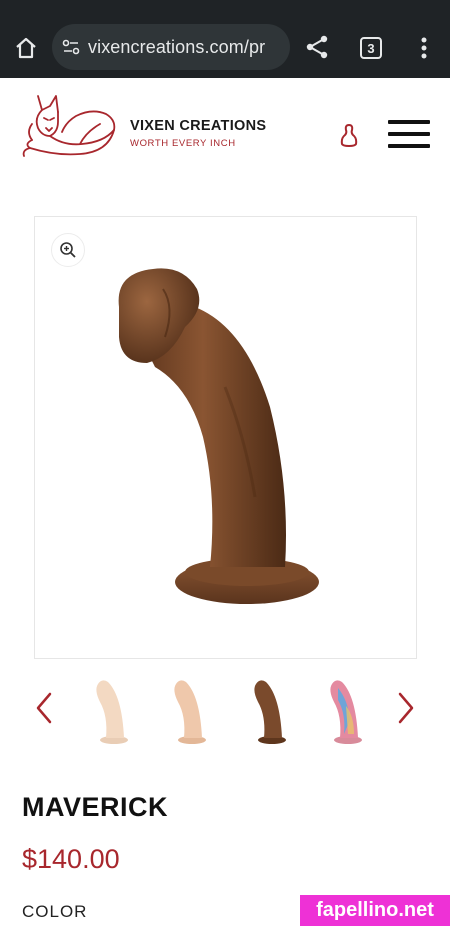  I want to click on chevron-left-icon, so click(44, 708).